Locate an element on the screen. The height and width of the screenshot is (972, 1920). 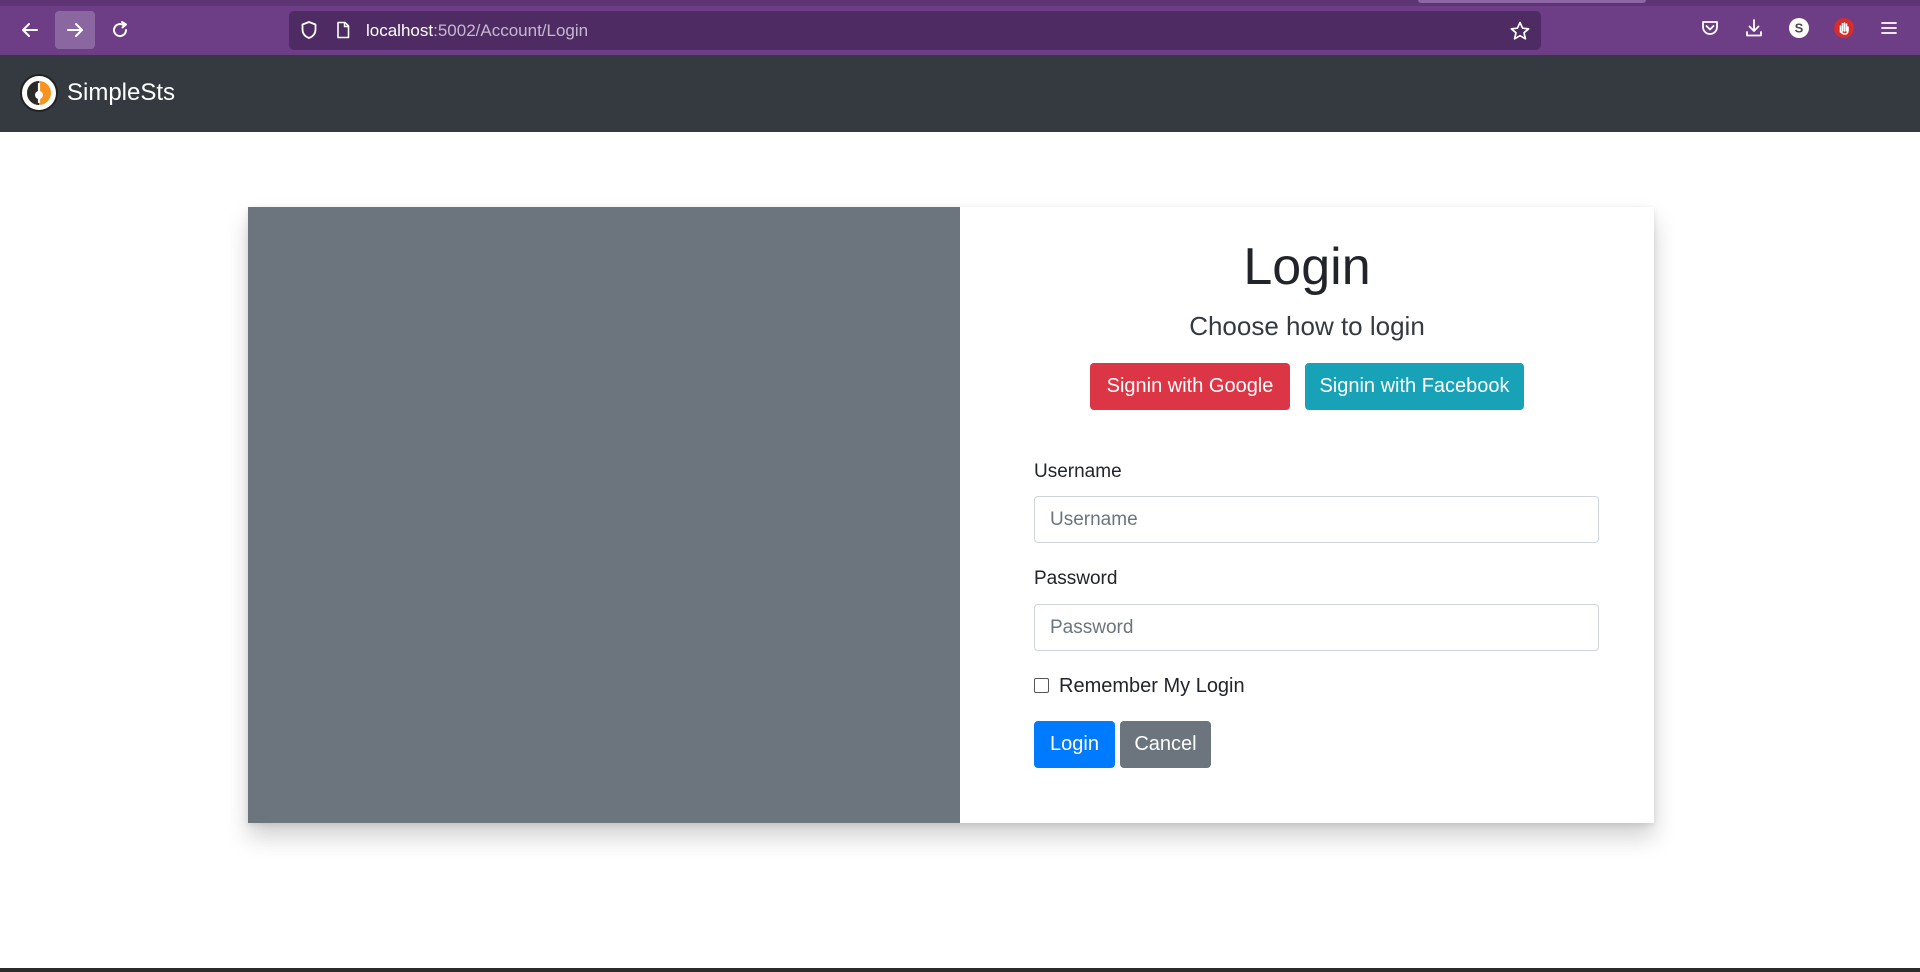
url-path: :5002/Account/Login is located at coordinates (511, 30).